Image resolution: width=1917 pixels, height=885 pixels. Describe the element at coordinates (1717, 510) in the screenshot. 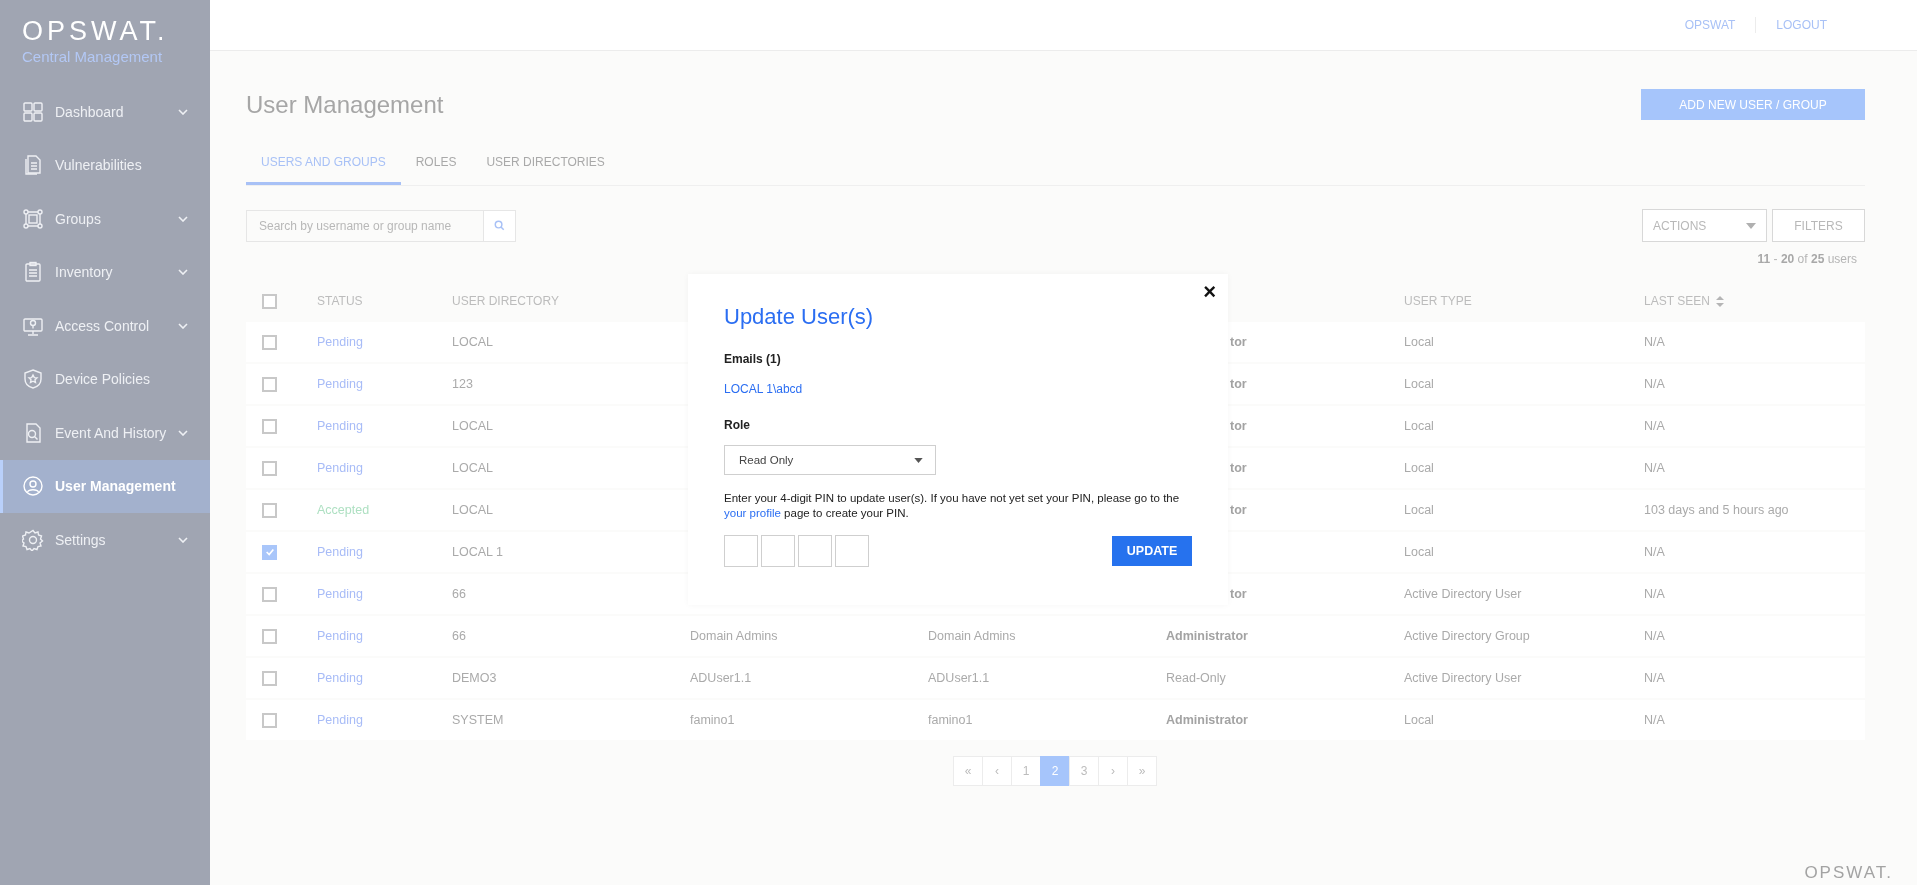

I see `table-cell-text: 103 days and 5 hours ago` at that location.